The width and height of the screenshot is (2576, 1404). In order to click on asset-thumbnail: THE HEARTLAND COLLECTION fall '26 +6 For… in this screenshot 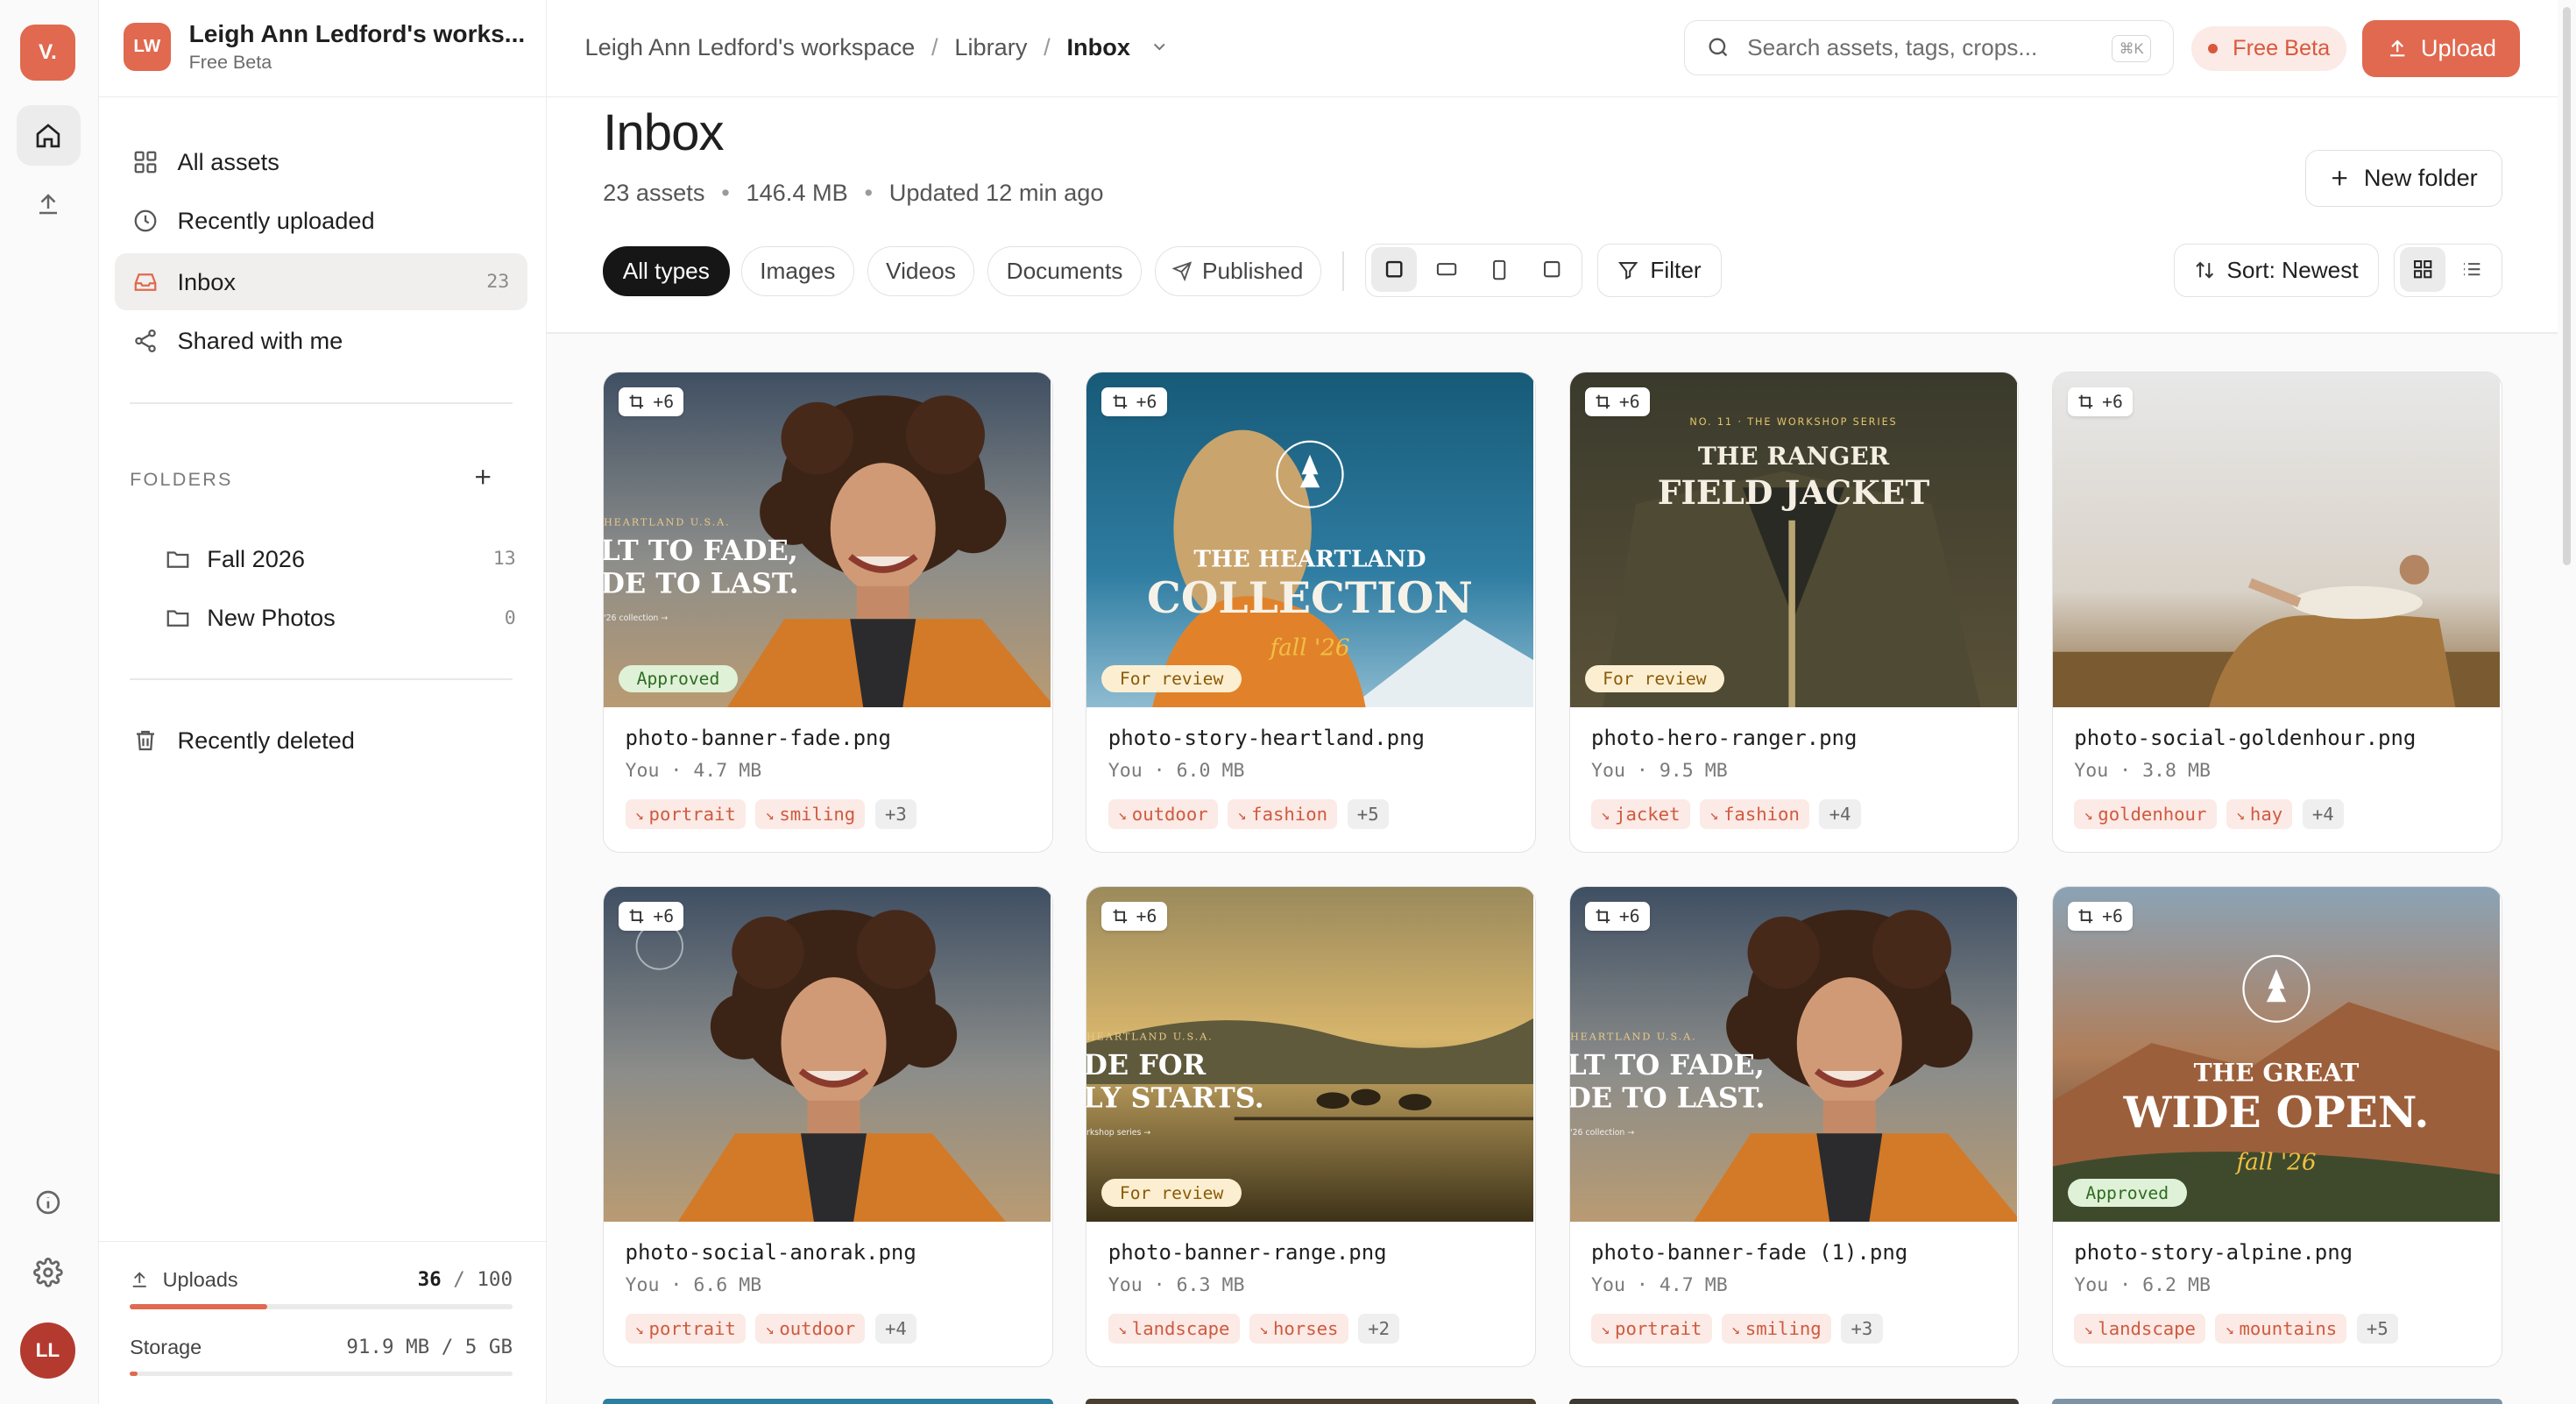, I will do `click(1310, 540)`.